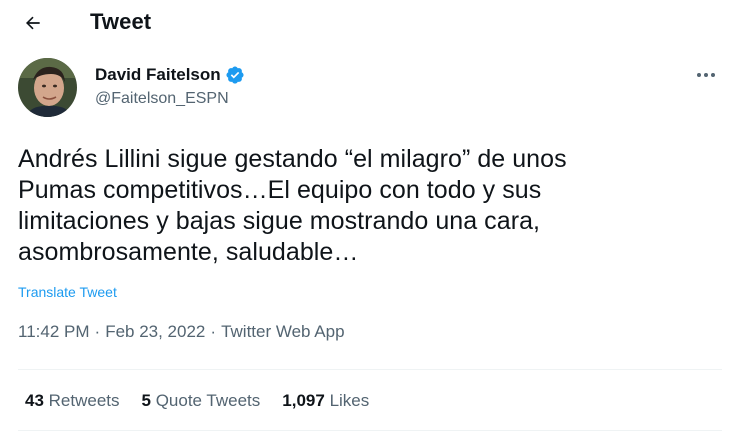 Image resolution: width=740 pixels, height=434 pixels. I want to click on tweet-time: 11:42 PM, so click(54, 332).